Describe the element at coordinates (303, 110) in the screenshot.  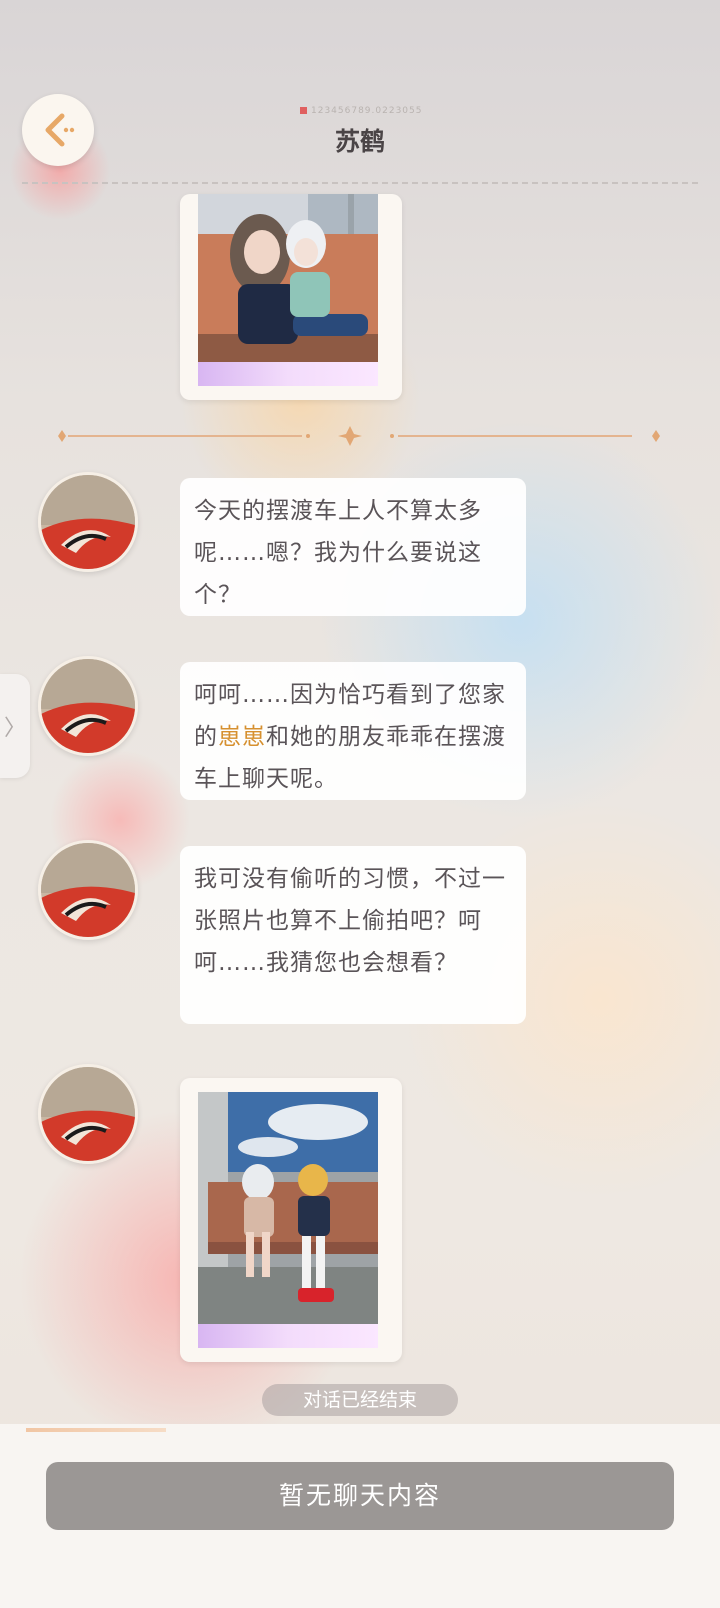
I see `tag-icon` at that location.